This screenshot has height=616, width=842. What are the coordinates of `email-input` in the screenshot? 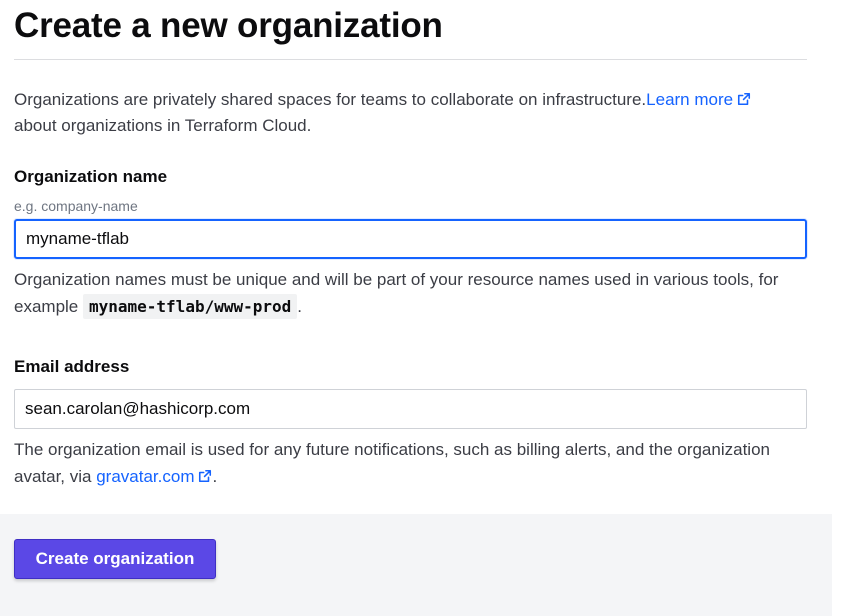 It's located at (410, 409).